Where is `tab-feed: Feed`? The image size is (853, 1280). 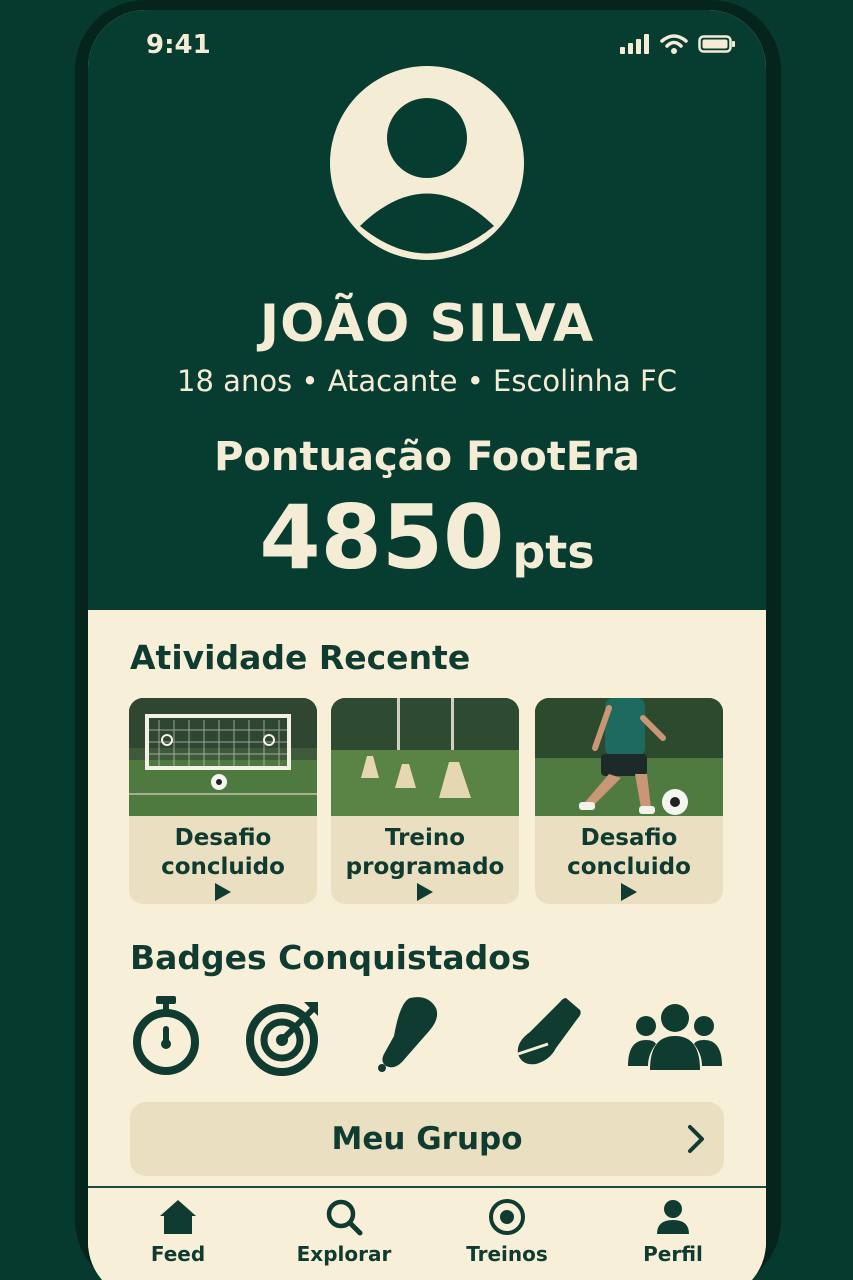
tab-feed: Feed is located at coordinates (178, 1232).